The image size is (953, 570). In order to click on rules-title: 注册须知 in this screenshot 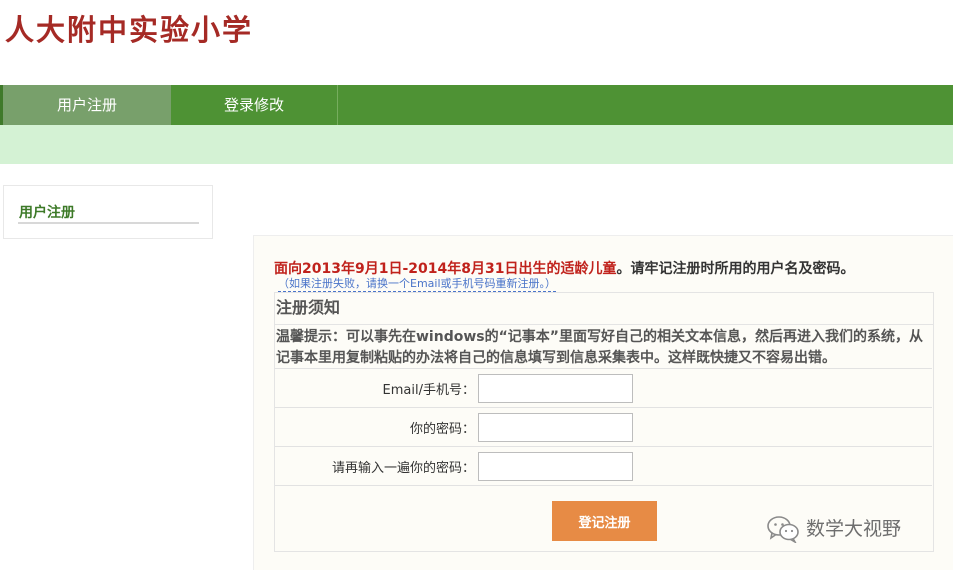, I will do `click(604, 309)`.